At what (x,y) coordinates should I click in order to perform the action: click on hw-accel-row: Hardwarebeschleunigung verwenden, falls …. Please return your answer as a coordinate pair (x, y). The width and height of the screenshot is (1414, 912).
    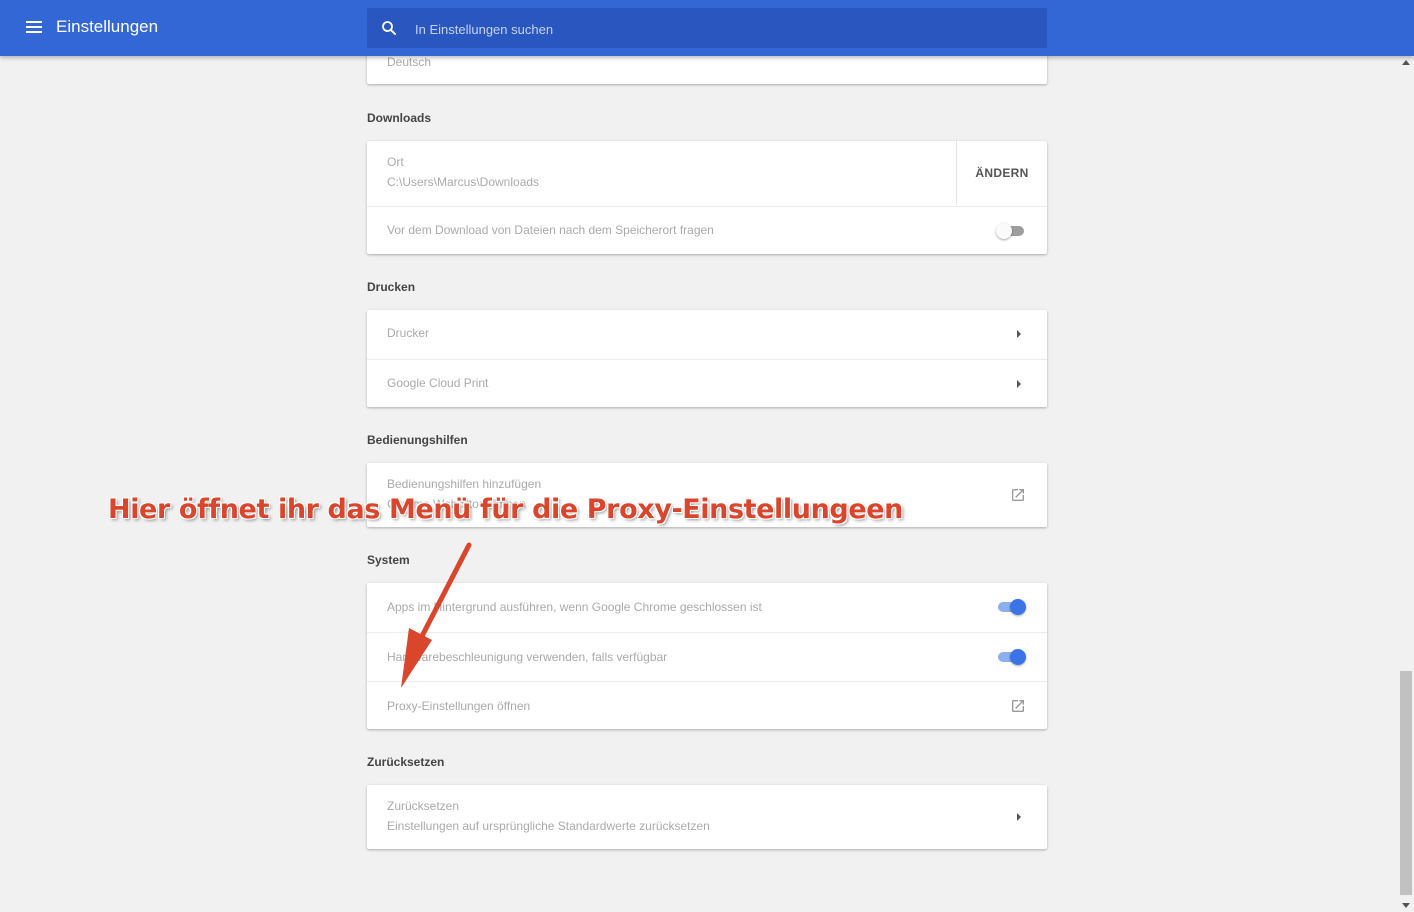
    Looking at the image, I should click on (707, 656).